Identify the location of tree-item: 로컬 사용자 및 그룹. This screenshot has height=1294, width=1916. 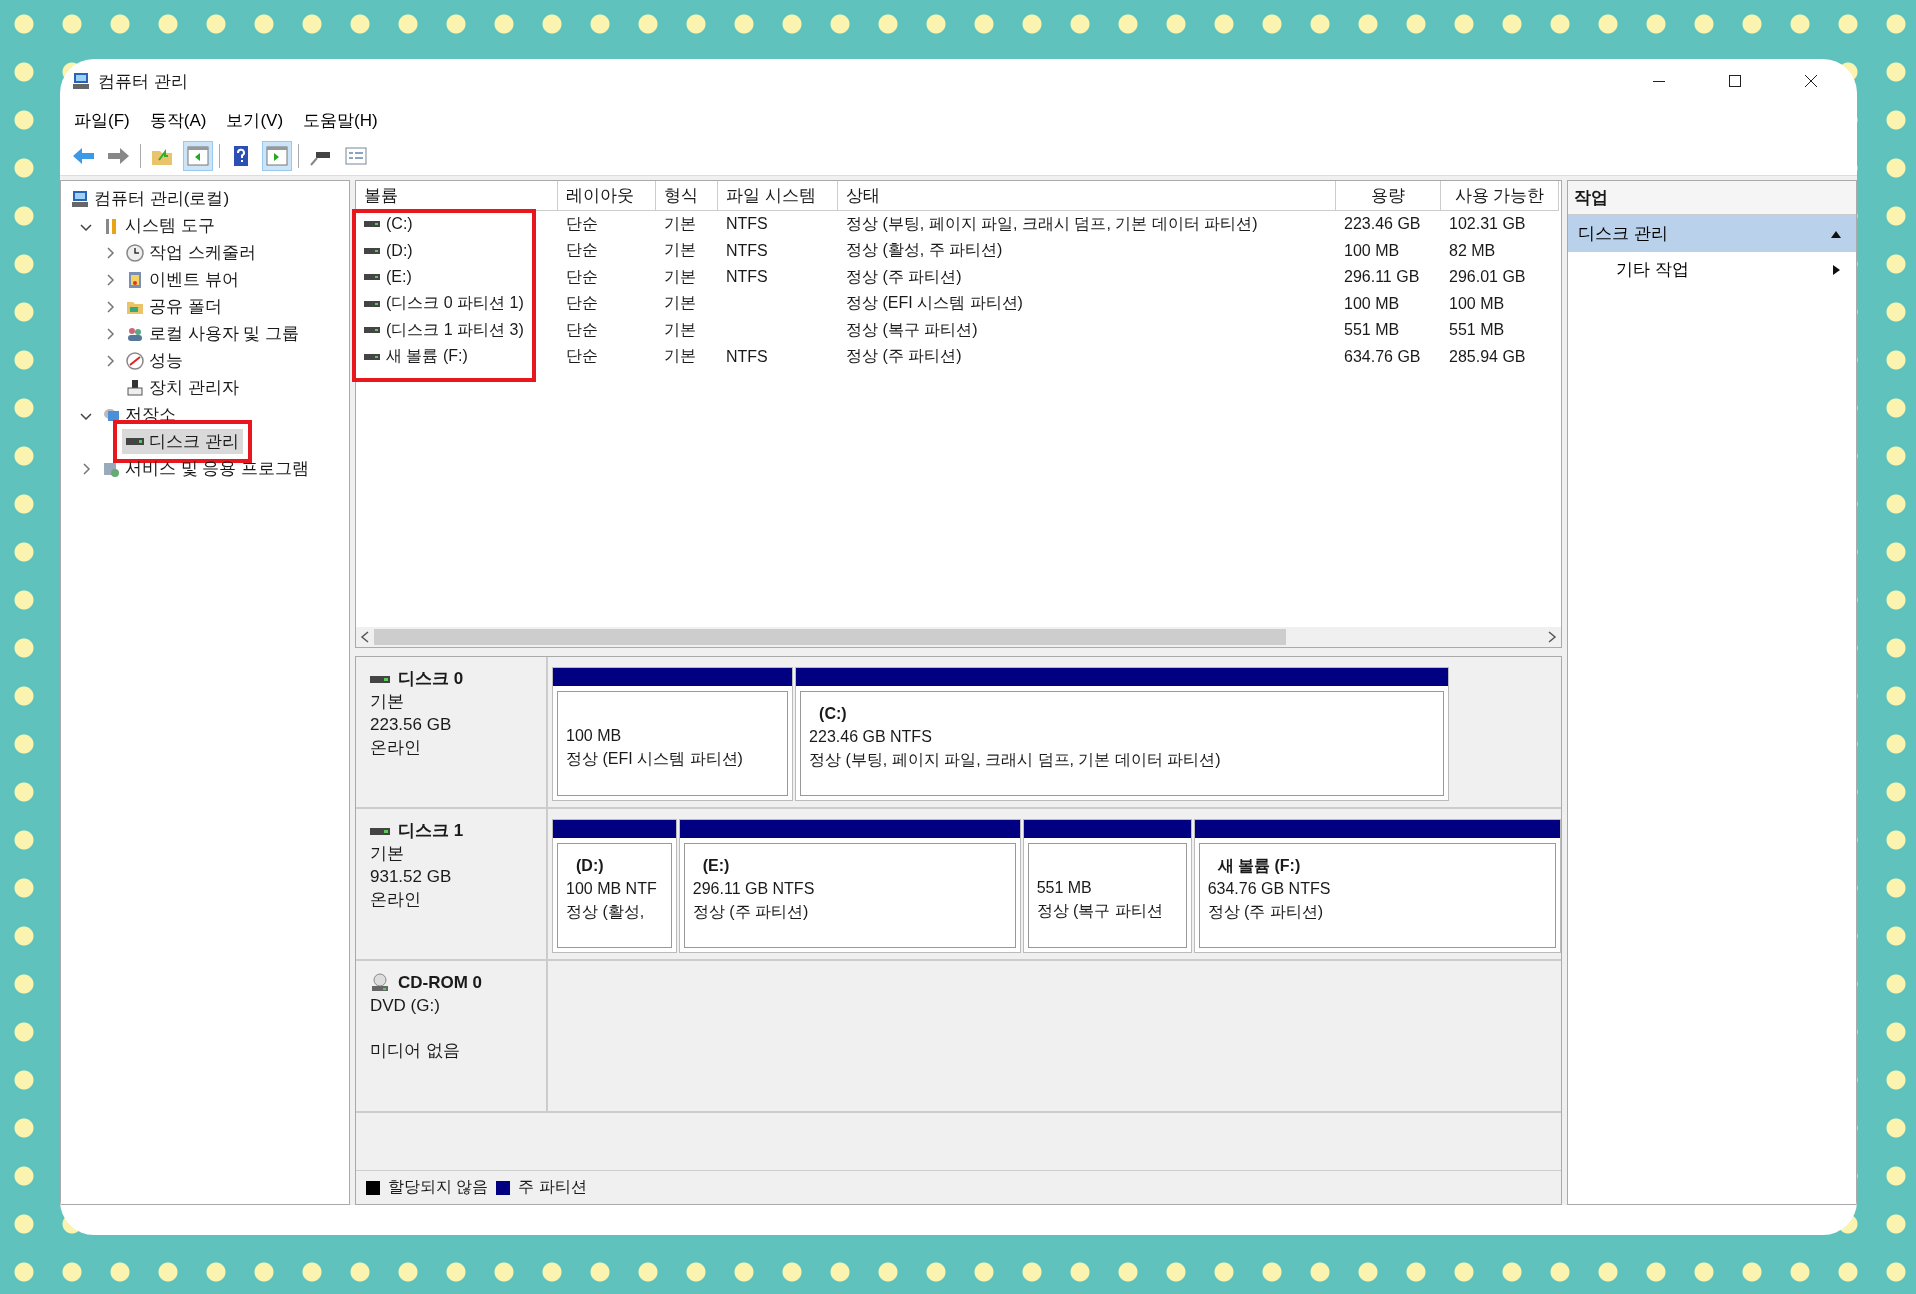
(213, 333).